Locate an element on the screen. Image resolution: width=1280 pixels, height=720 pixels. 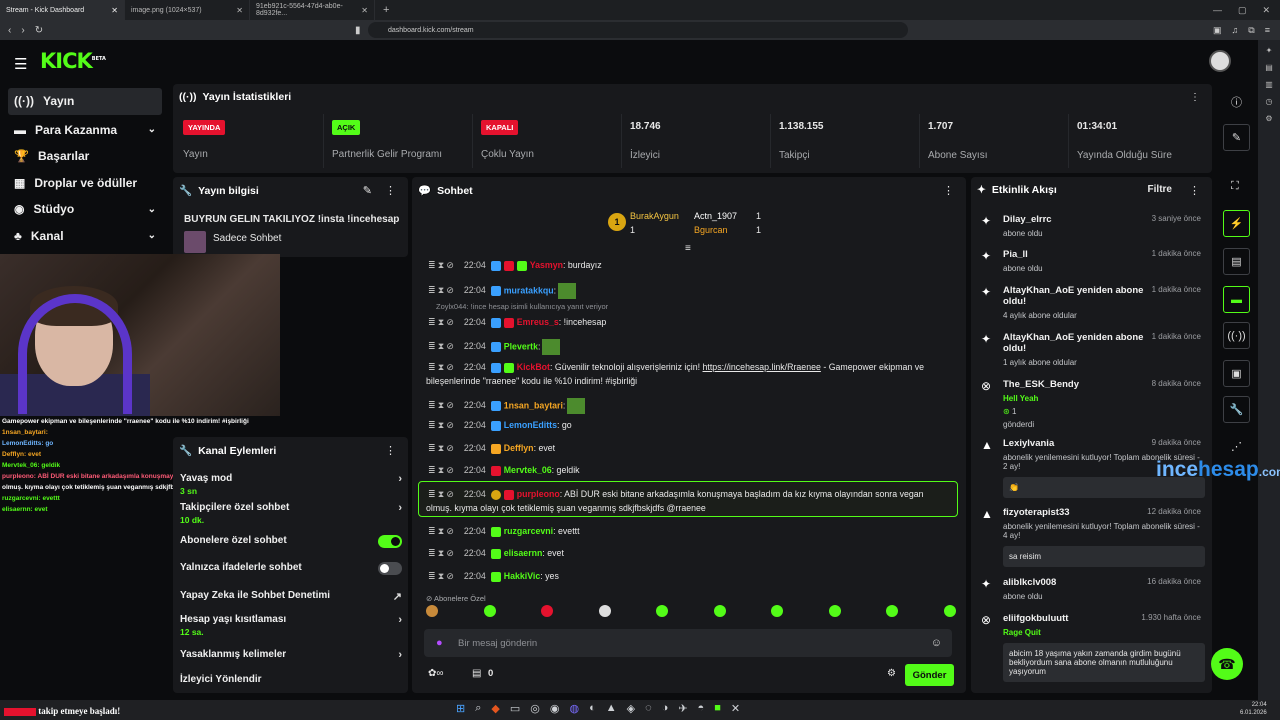
channel-points-icon: ✿∞ is located at coordinates (436, 673).